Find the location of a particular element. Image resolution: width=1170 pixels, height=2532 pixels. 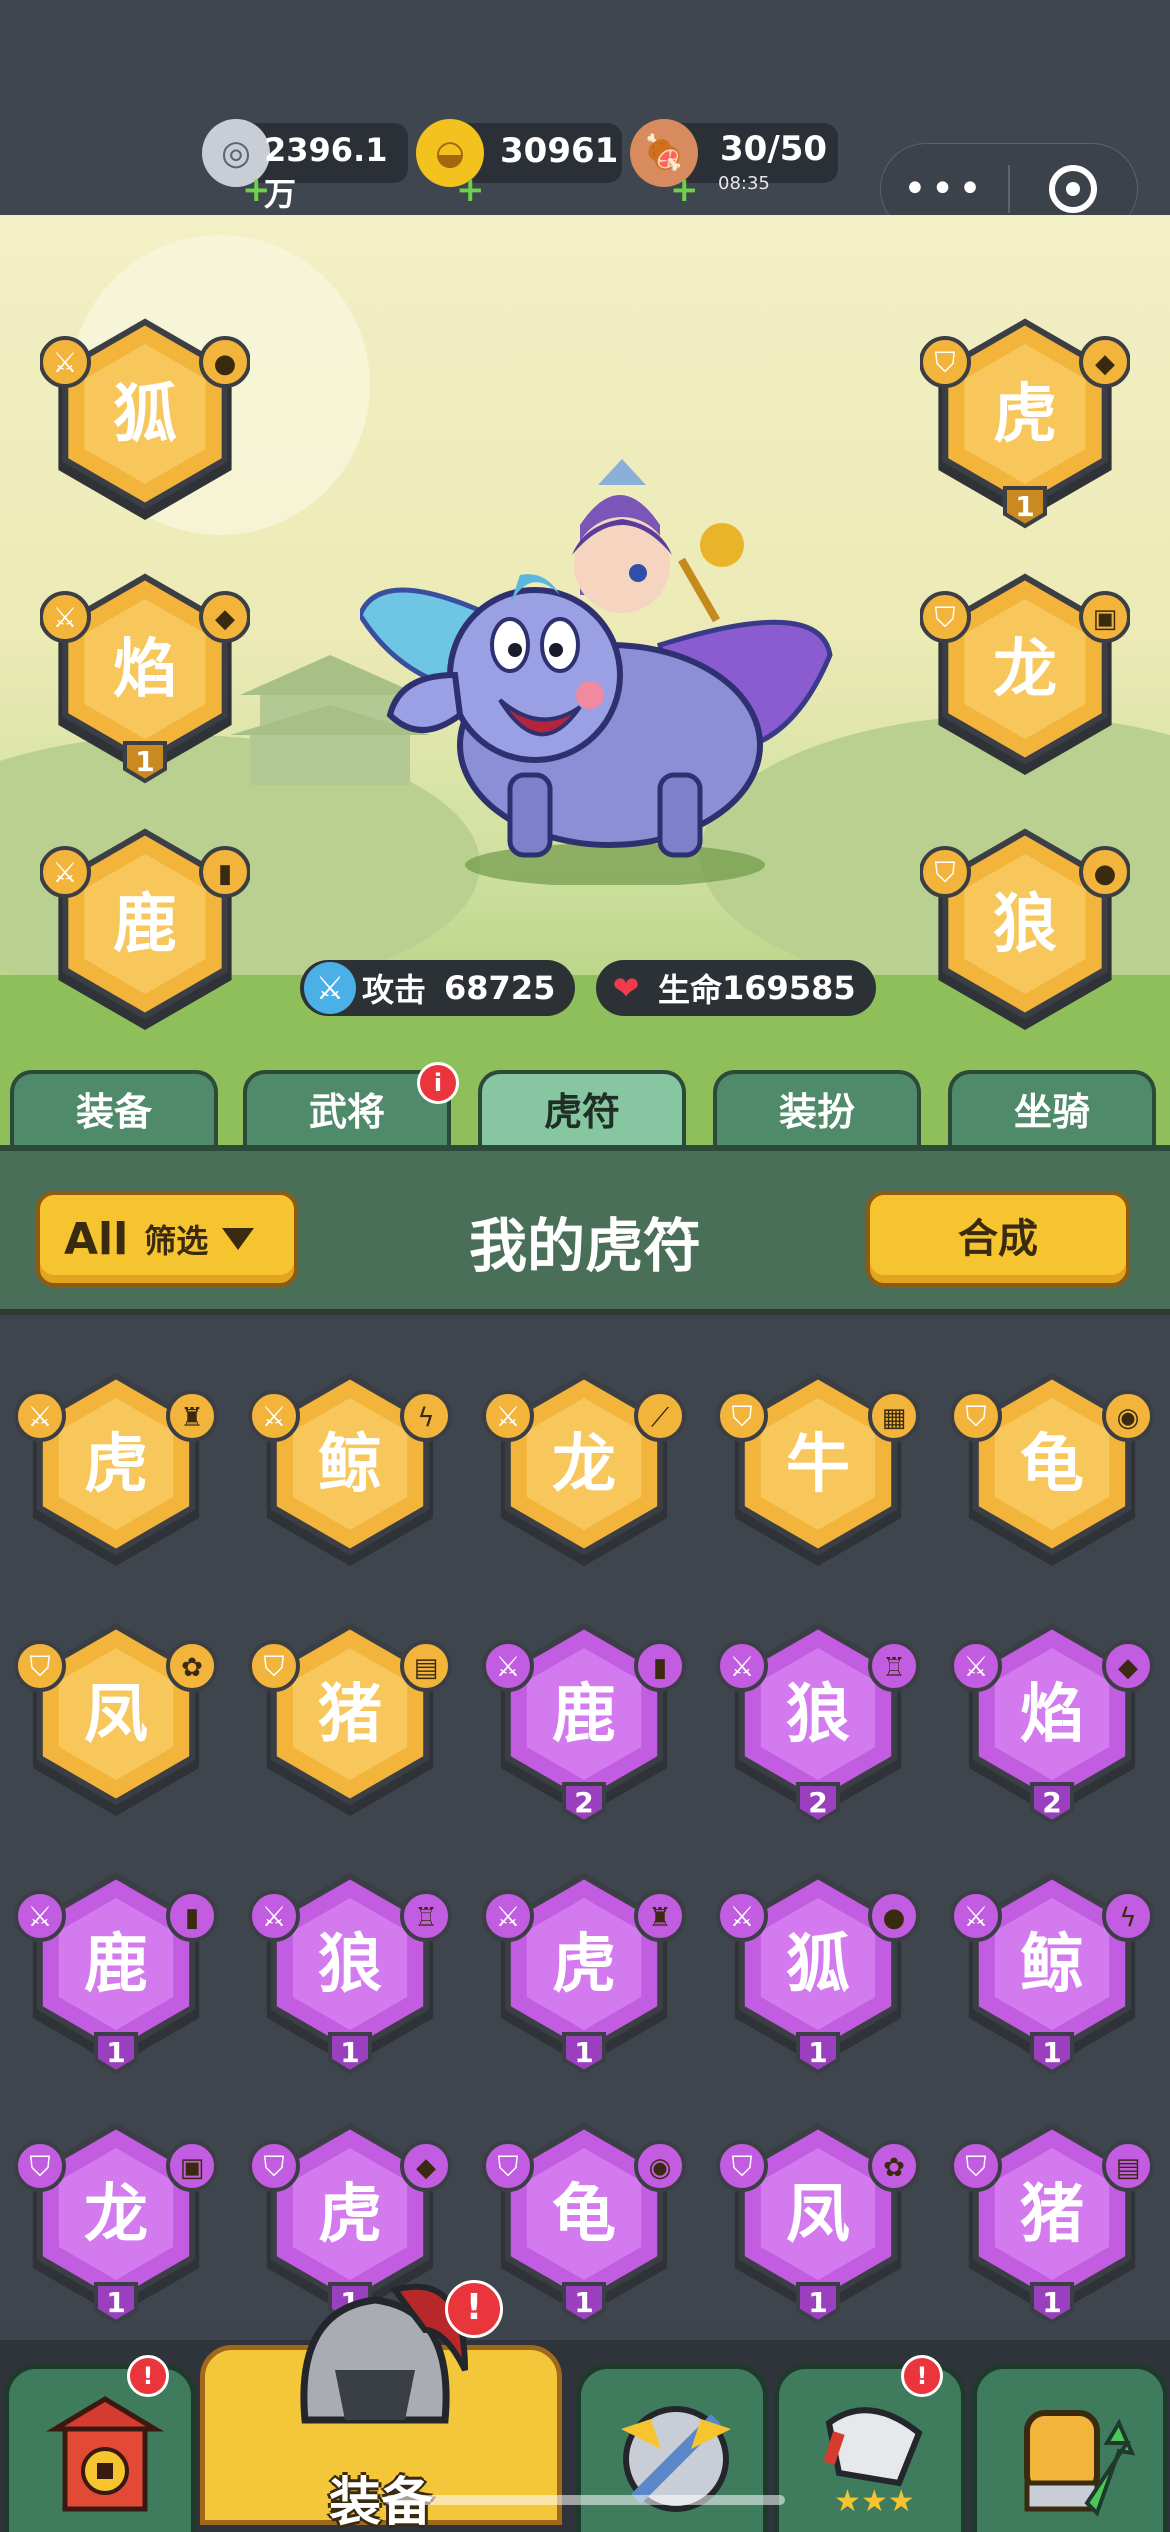

coin-item-icon: ◉ is located at coordinates (1128, 1418).